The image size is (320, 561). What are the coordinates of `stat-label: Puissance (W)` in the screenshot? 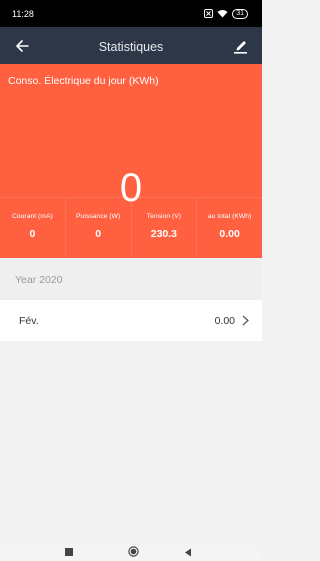 It's located at (98, 216).